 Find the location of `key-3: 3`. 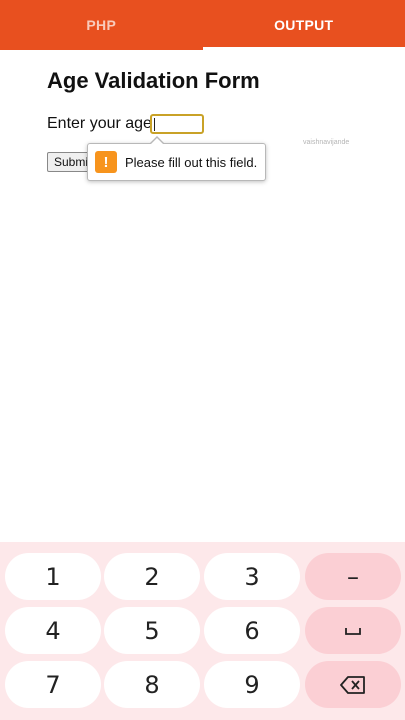

key-3: 3 is located at coordinates (252, 576).